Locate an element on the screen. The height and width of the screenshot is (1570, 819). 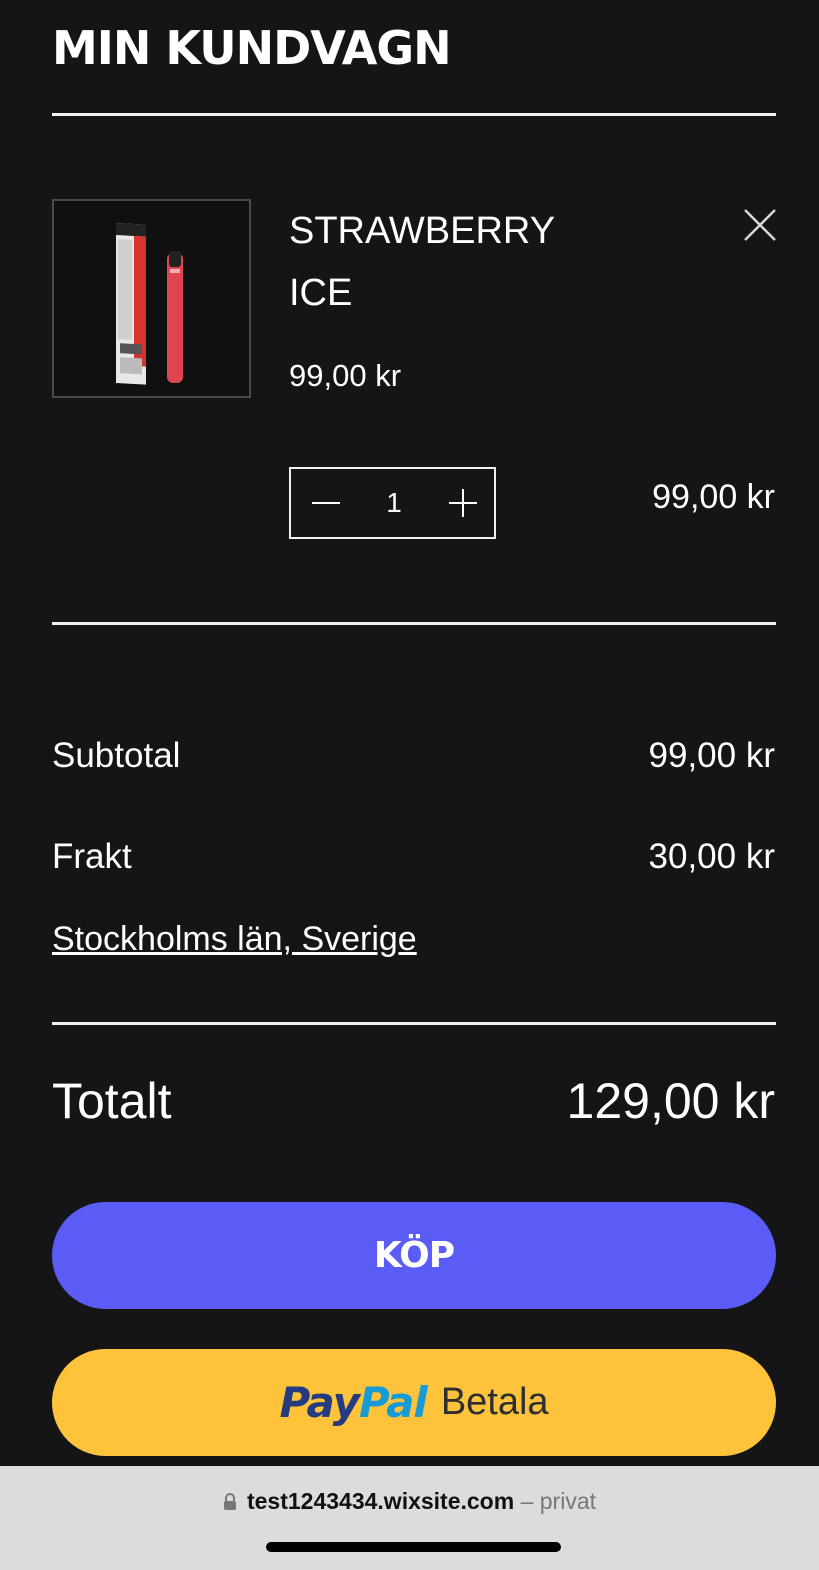
browser-domain: test1243434.wixsite.com is located at coordinates (380, 1501).